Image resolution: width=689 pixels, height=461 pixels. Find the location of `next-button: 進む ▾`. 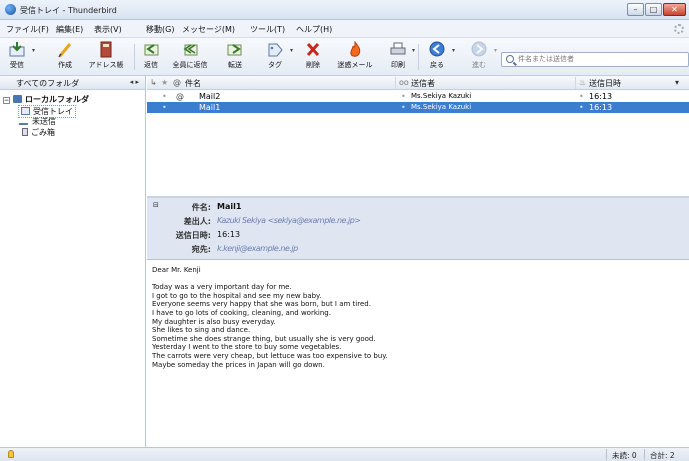

next-button: 進む ▾ is located at coordinates (481, 57).